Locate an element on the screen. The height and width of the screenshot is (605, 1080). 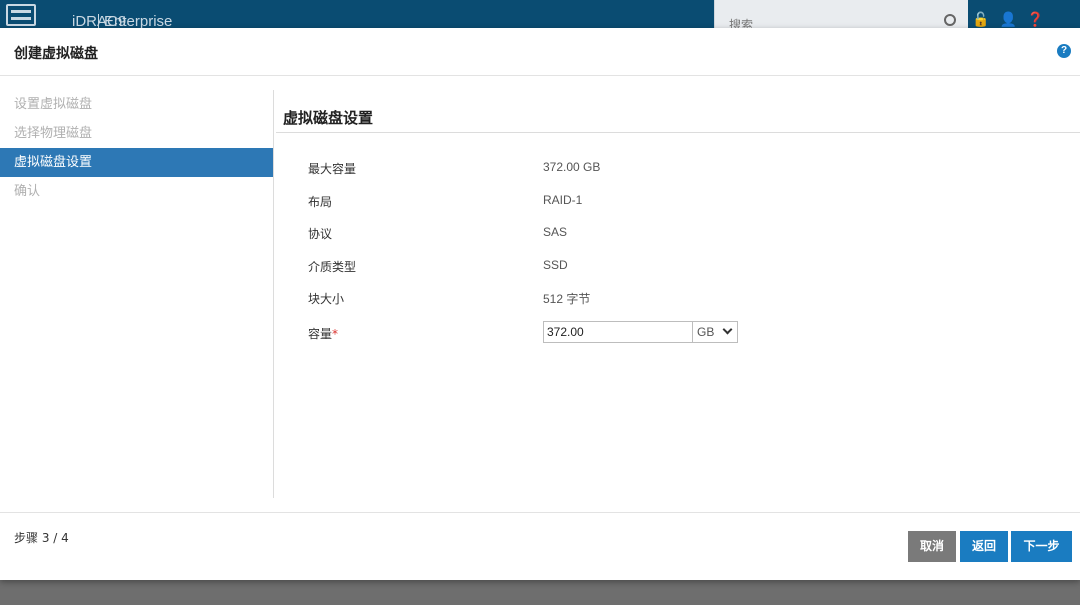
cancel-button: 取消 is located at coordinates (932, 546).